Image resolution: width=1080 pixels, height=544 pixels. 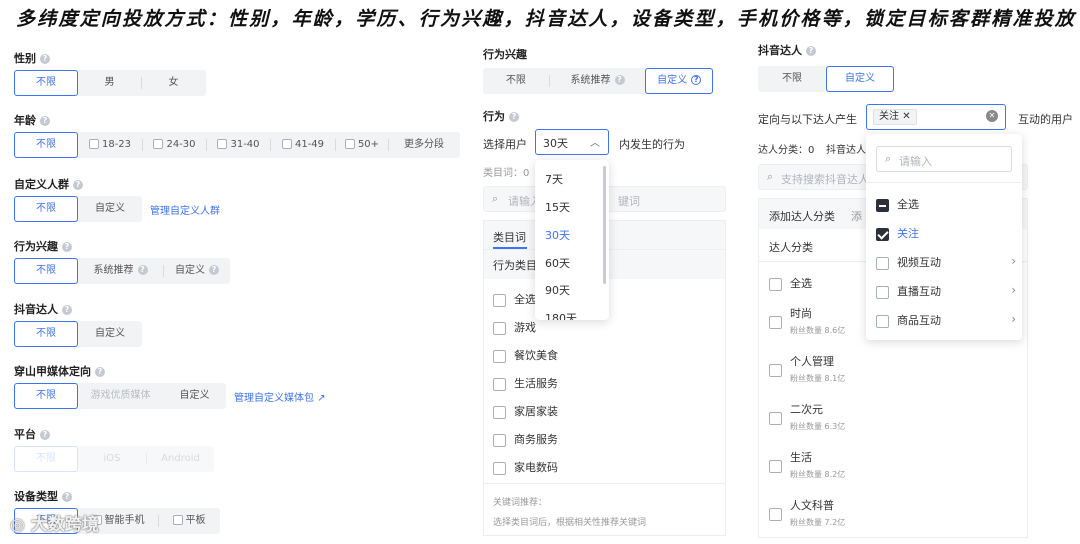 What do you see at coordinates (501, 116) in the screenshot?
I see `behavior-label: 行为?` at bounding box center [501, 116].